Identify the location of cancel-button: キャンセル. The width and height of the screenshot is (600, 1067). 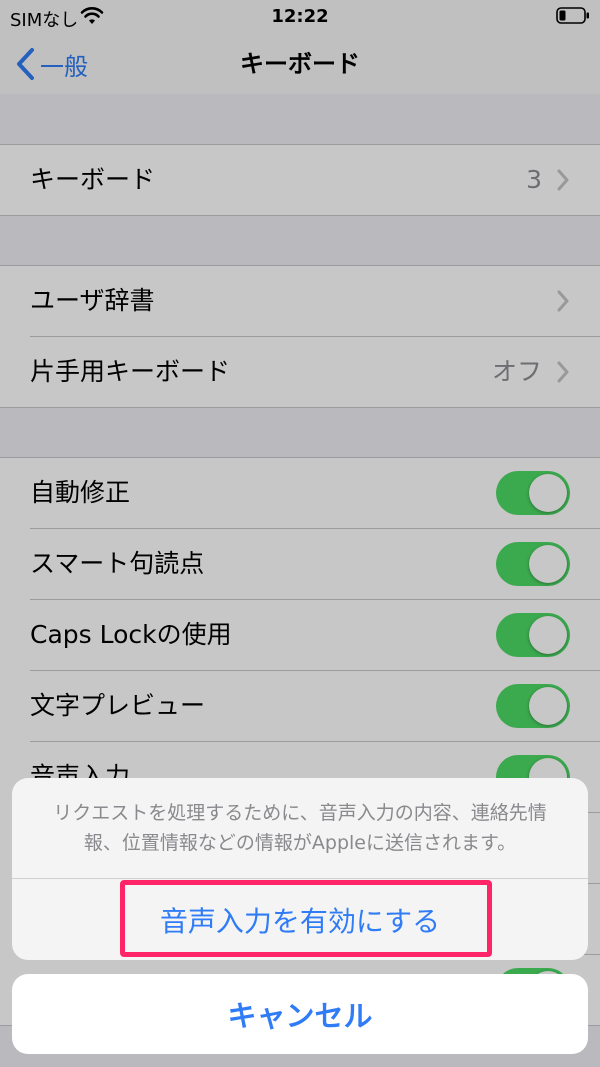
(300, 1014).